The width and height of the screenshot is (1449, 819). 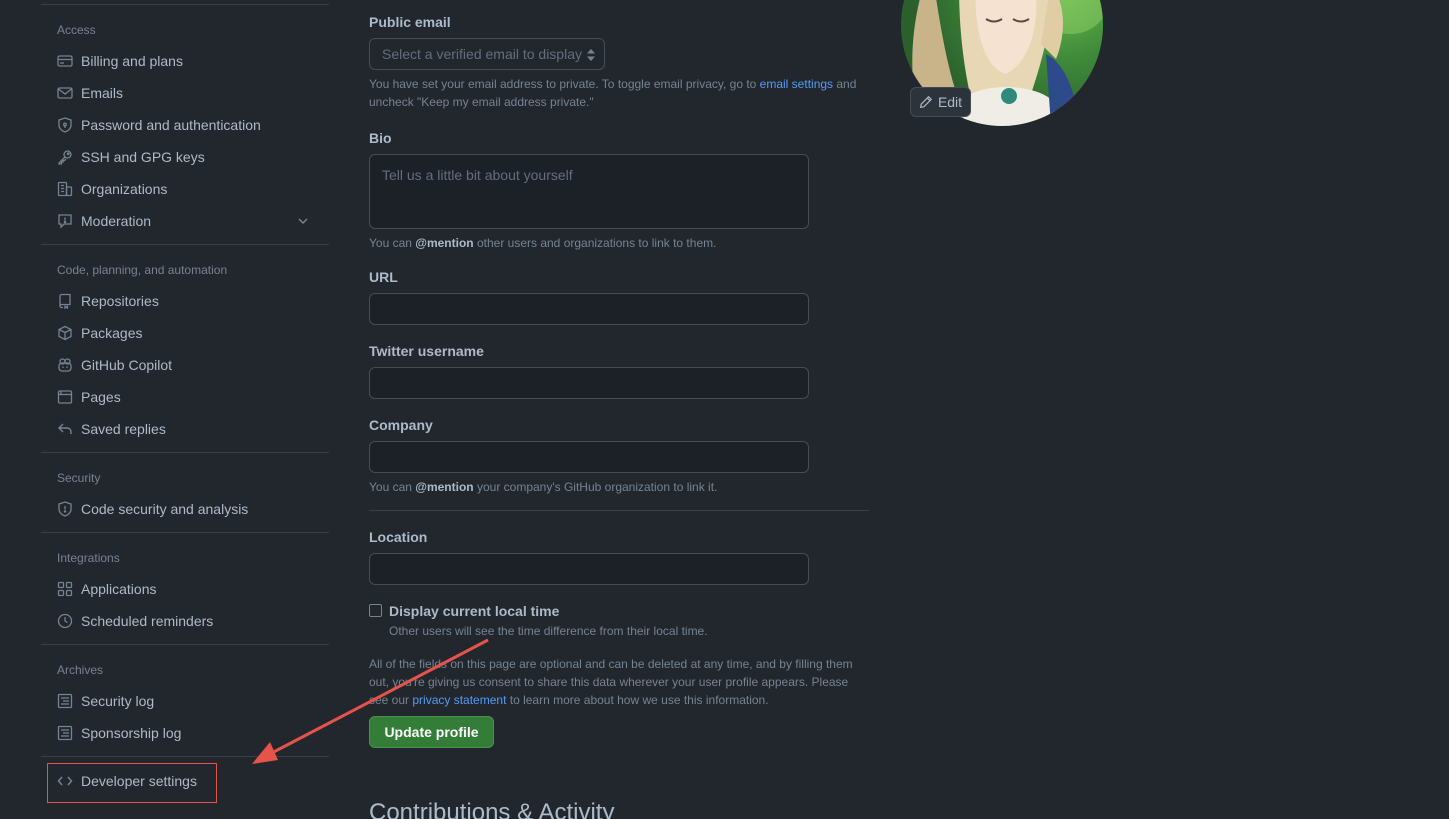 What do you see at coordinates (375, 610) in the screenshot?
I see `local-time-checkbox` at bounding box center [375, 610].